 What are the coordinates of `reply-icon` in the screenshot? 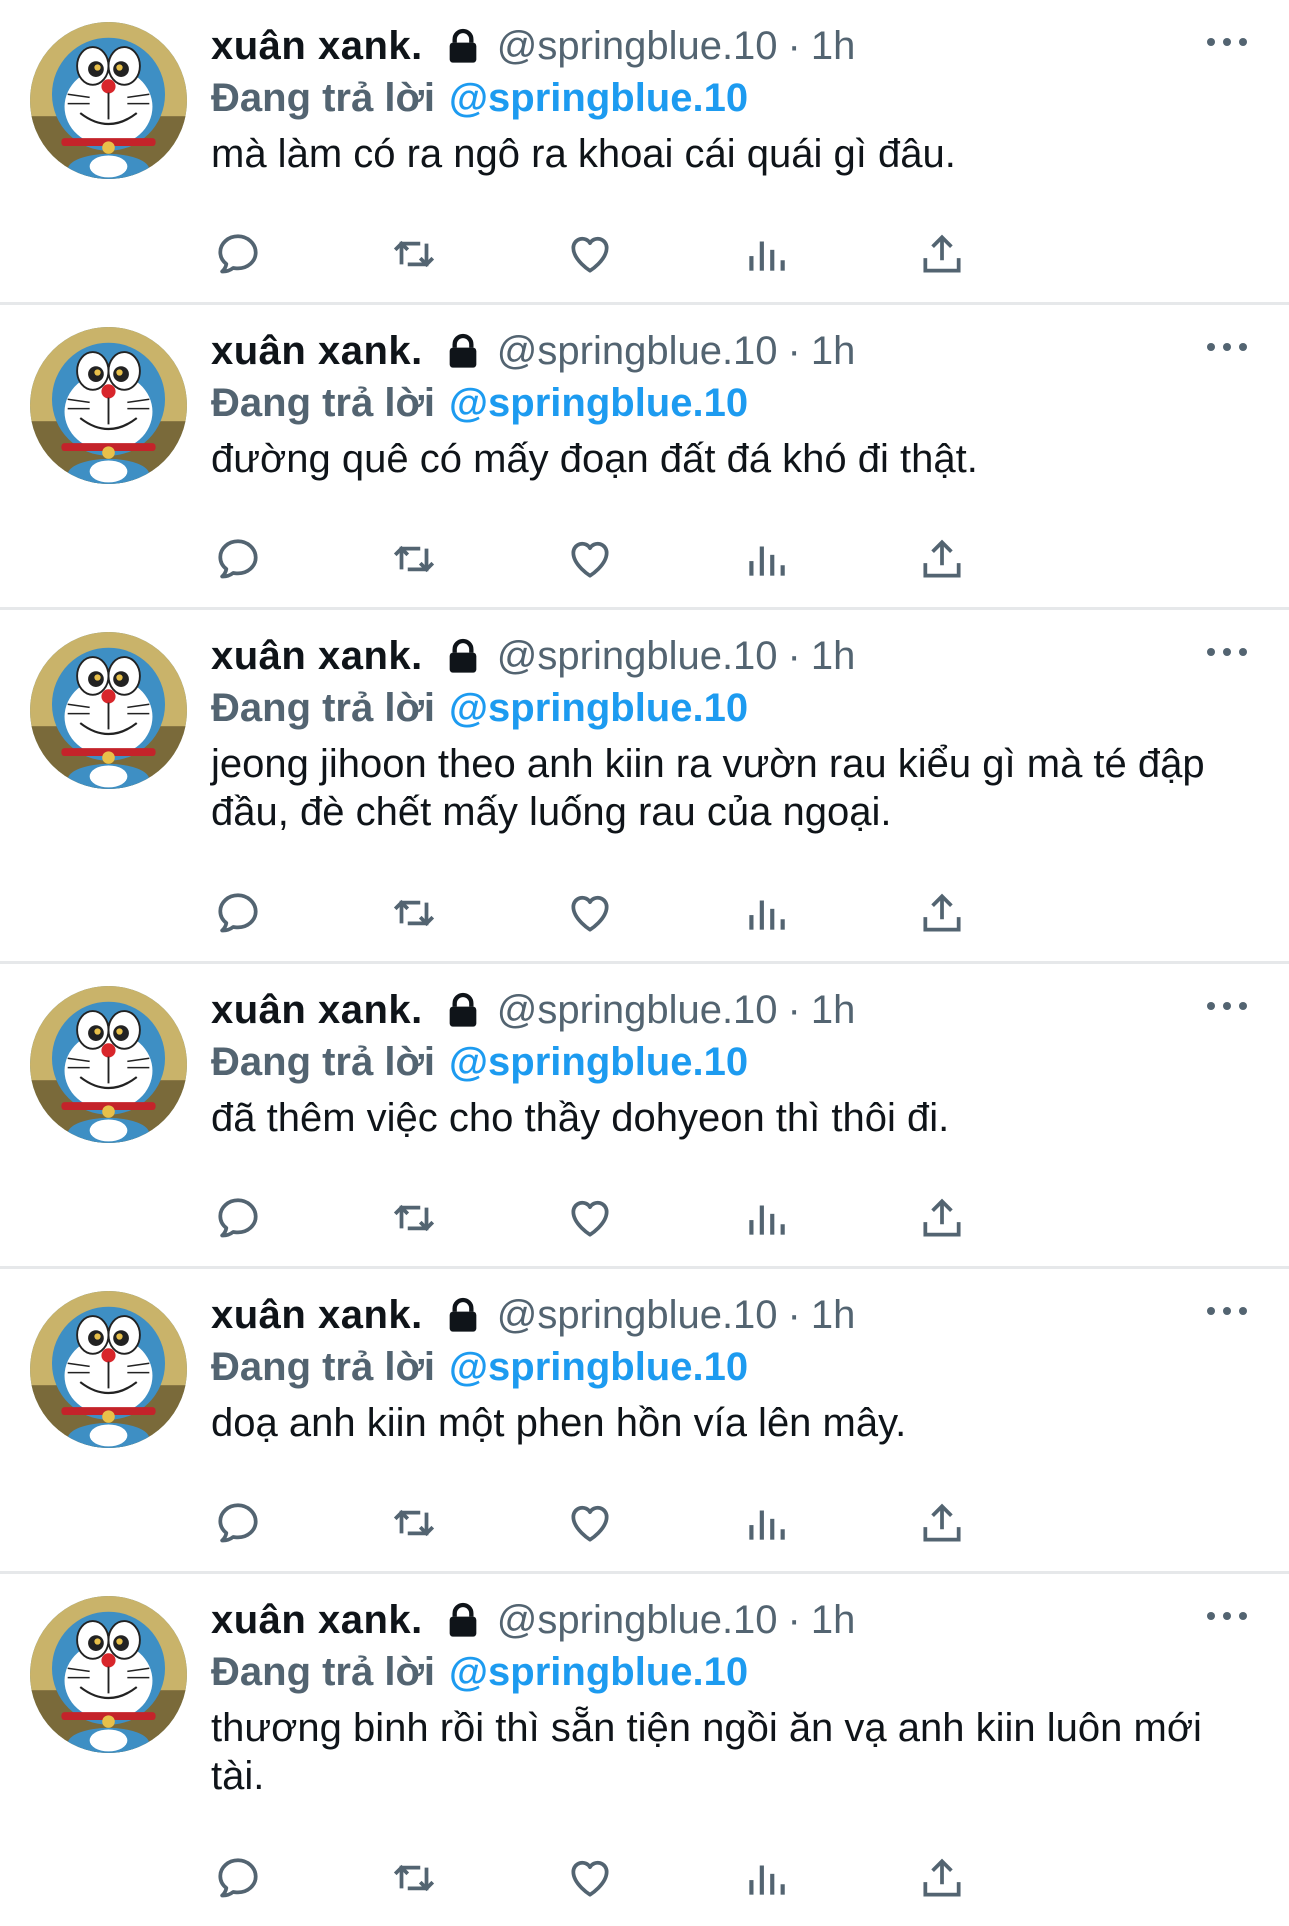 It's located at (238, 254).